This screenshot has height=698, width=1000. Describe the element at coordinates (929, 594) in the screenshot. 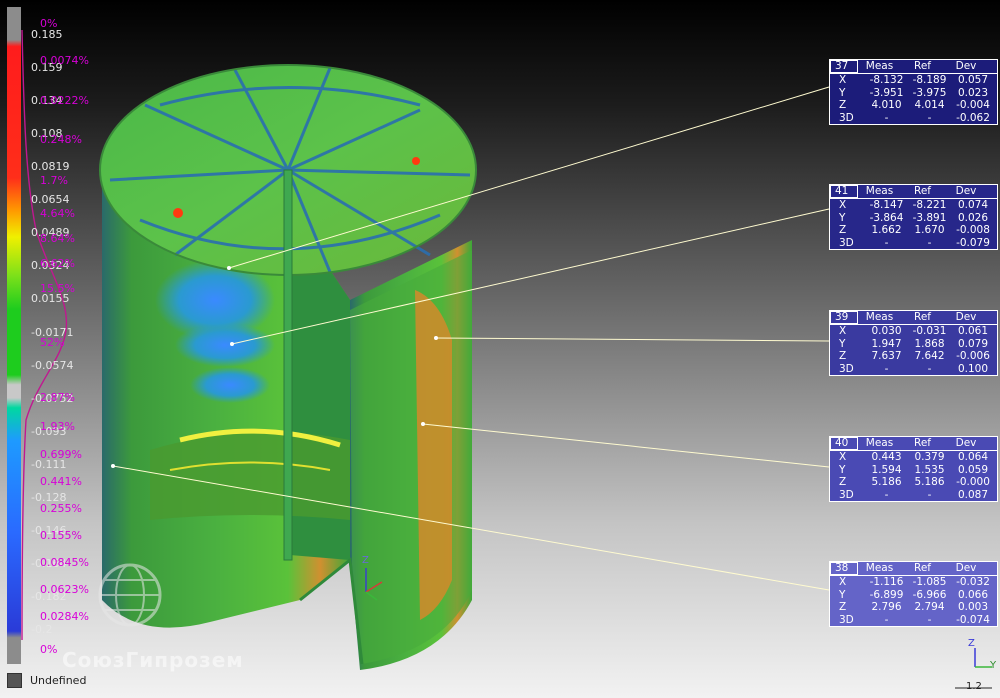

I see `row-value: -6.966` at that location.